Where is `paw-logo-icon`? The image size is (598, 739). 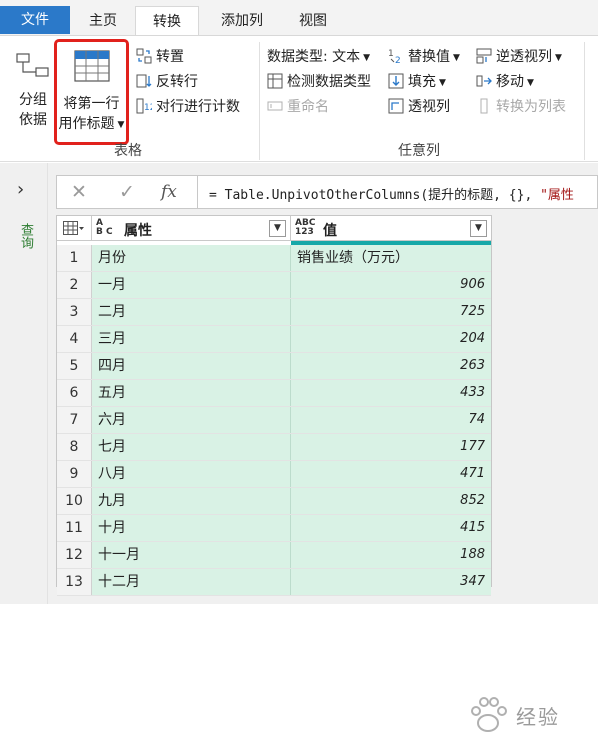 paw-logo-icon is located at coordinates (489, 714).